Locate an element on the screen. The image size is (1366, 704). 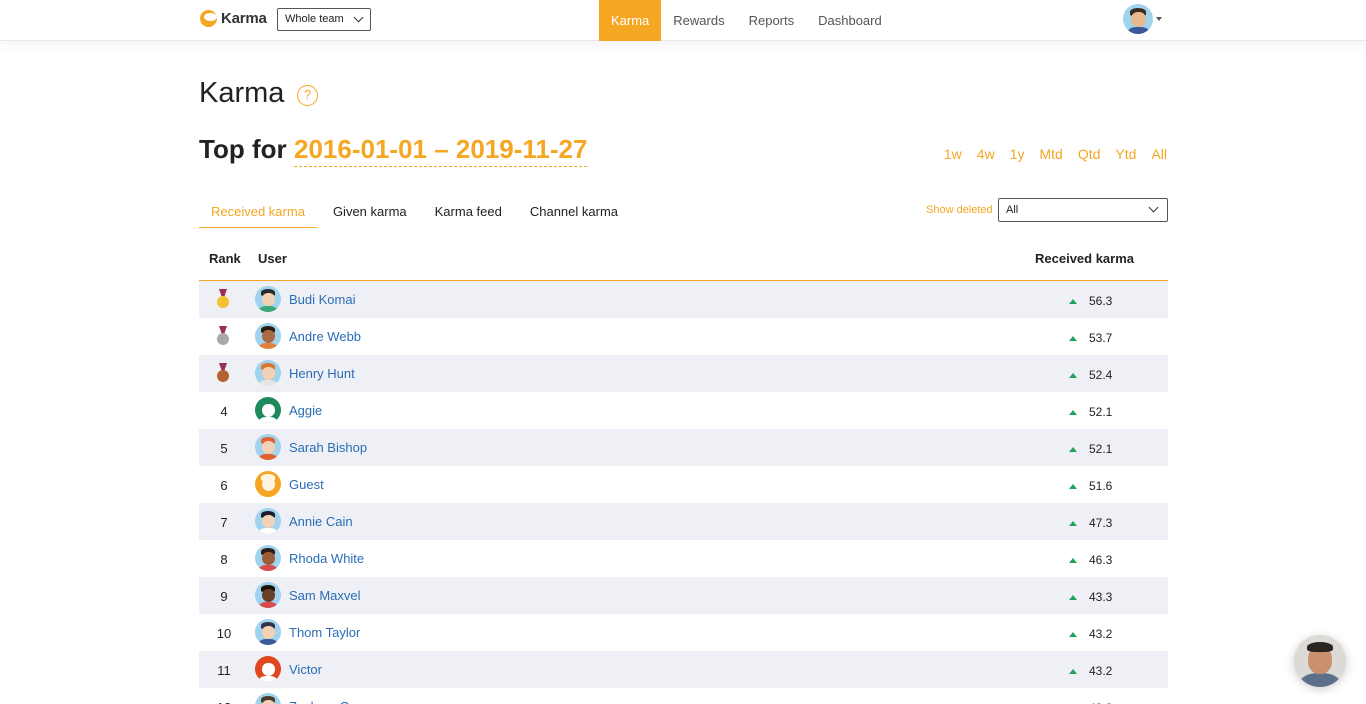
tab-given-karma: Given karma is located at coordinates (370, 212).